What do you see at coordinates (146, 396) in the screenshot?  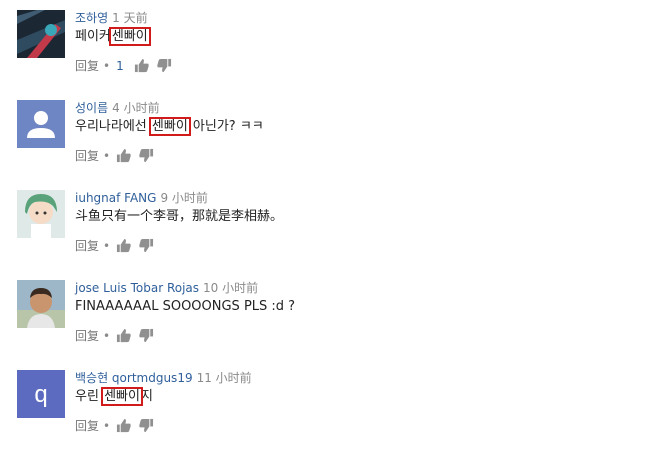 I see `comment-text-part: 지` at bounding box center [146, 396].